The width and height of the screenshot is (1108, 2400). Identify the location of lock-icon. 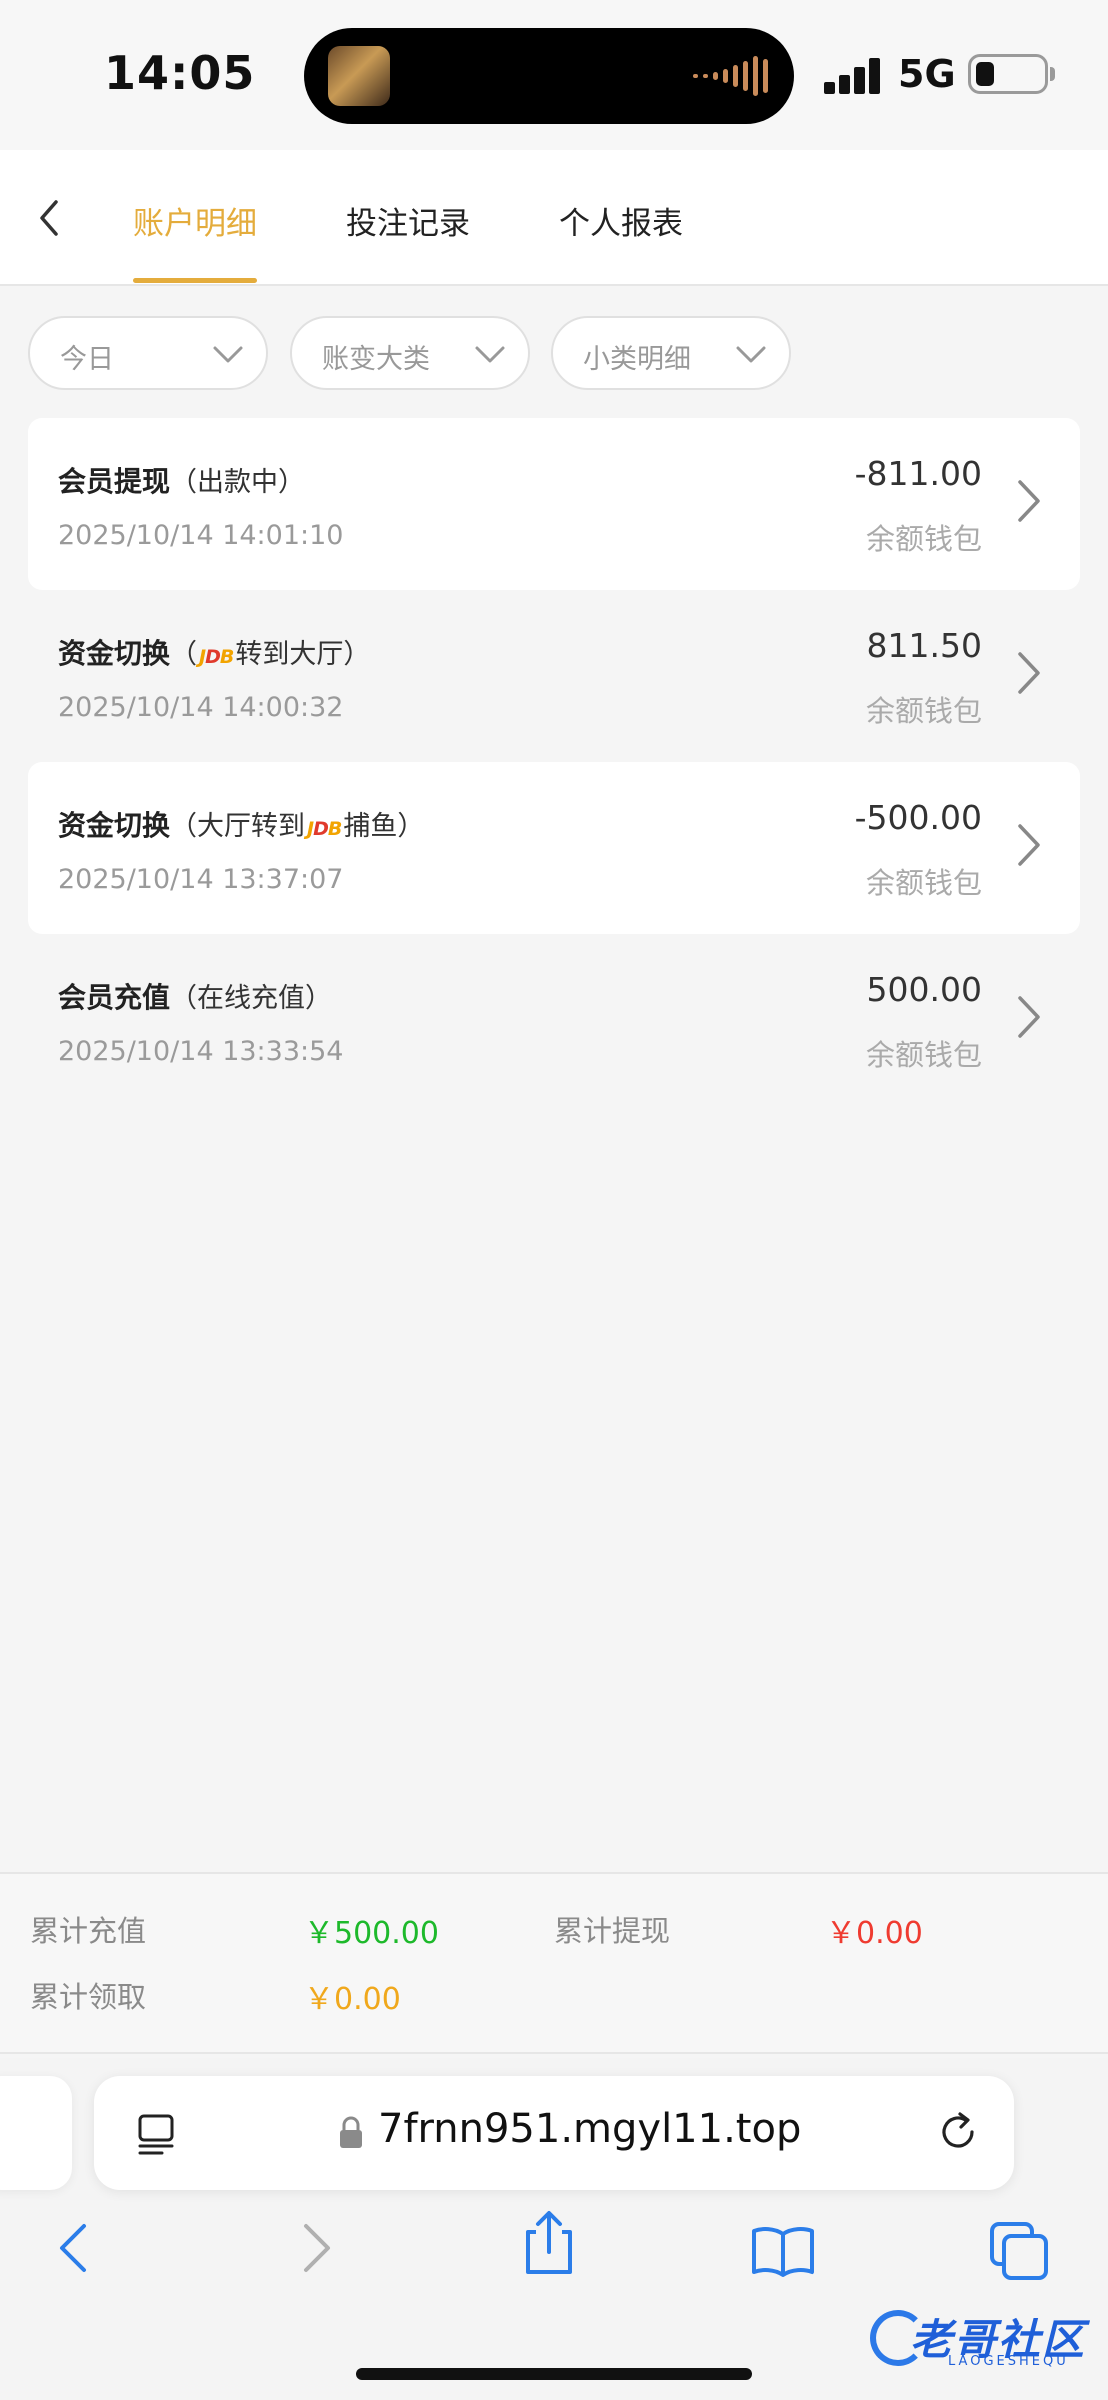
(351, 2132).